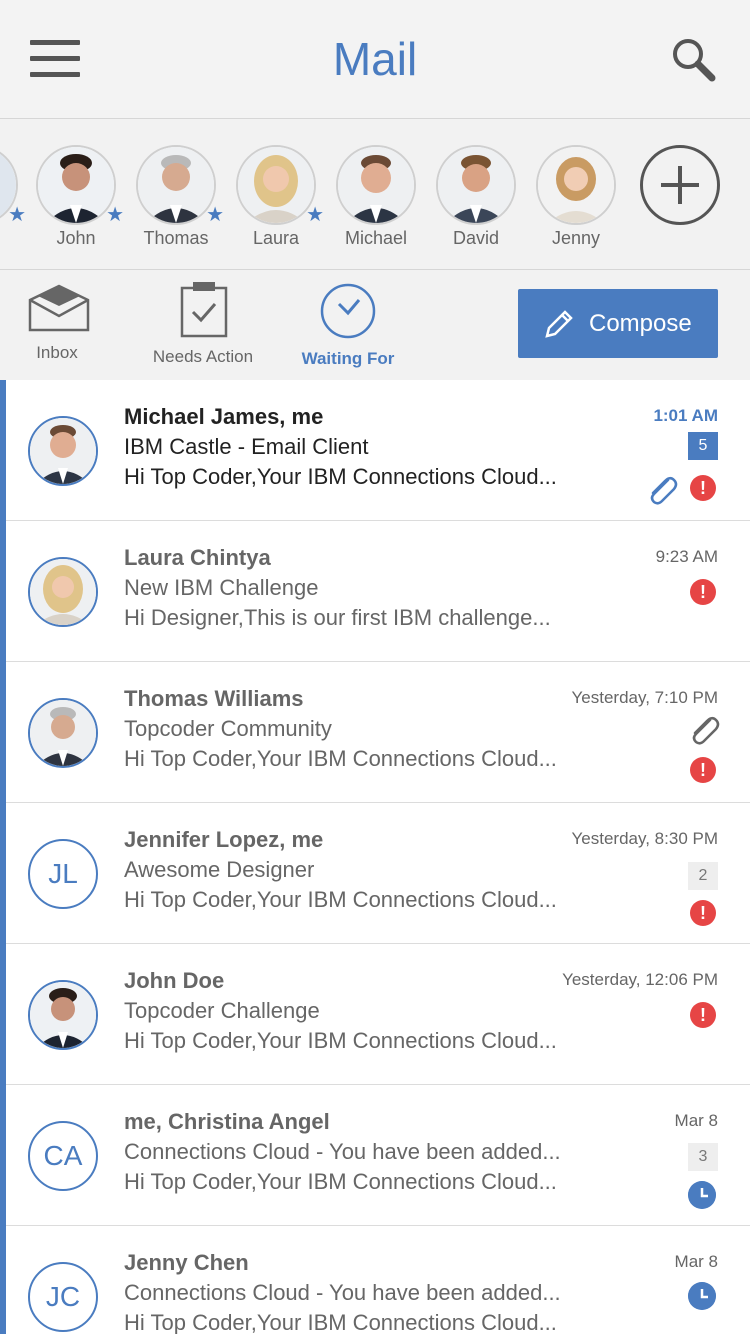  What do you see at coordinates (276, 238) in the screenshot?
I see `contact-name: Laura` at bounding box center [276, 238].